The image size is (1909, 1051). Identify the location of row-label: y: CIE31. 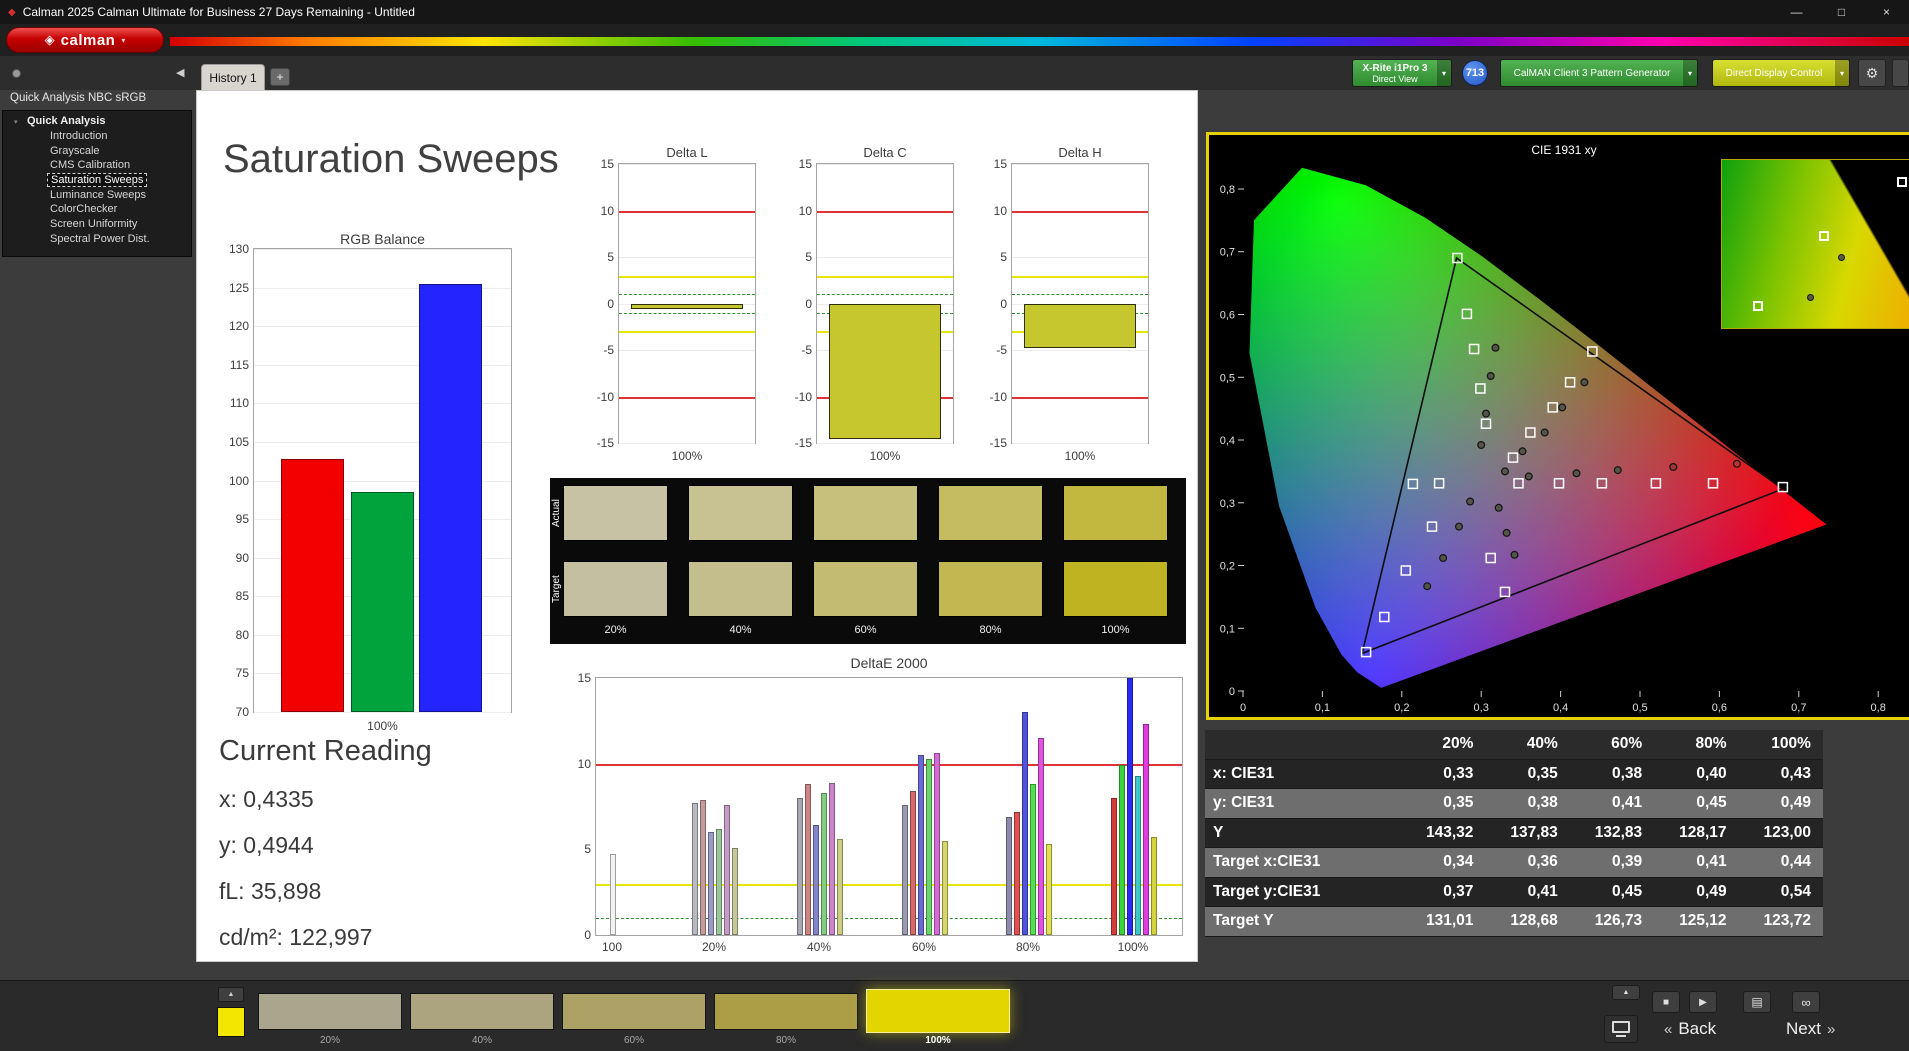
(1244, 803).